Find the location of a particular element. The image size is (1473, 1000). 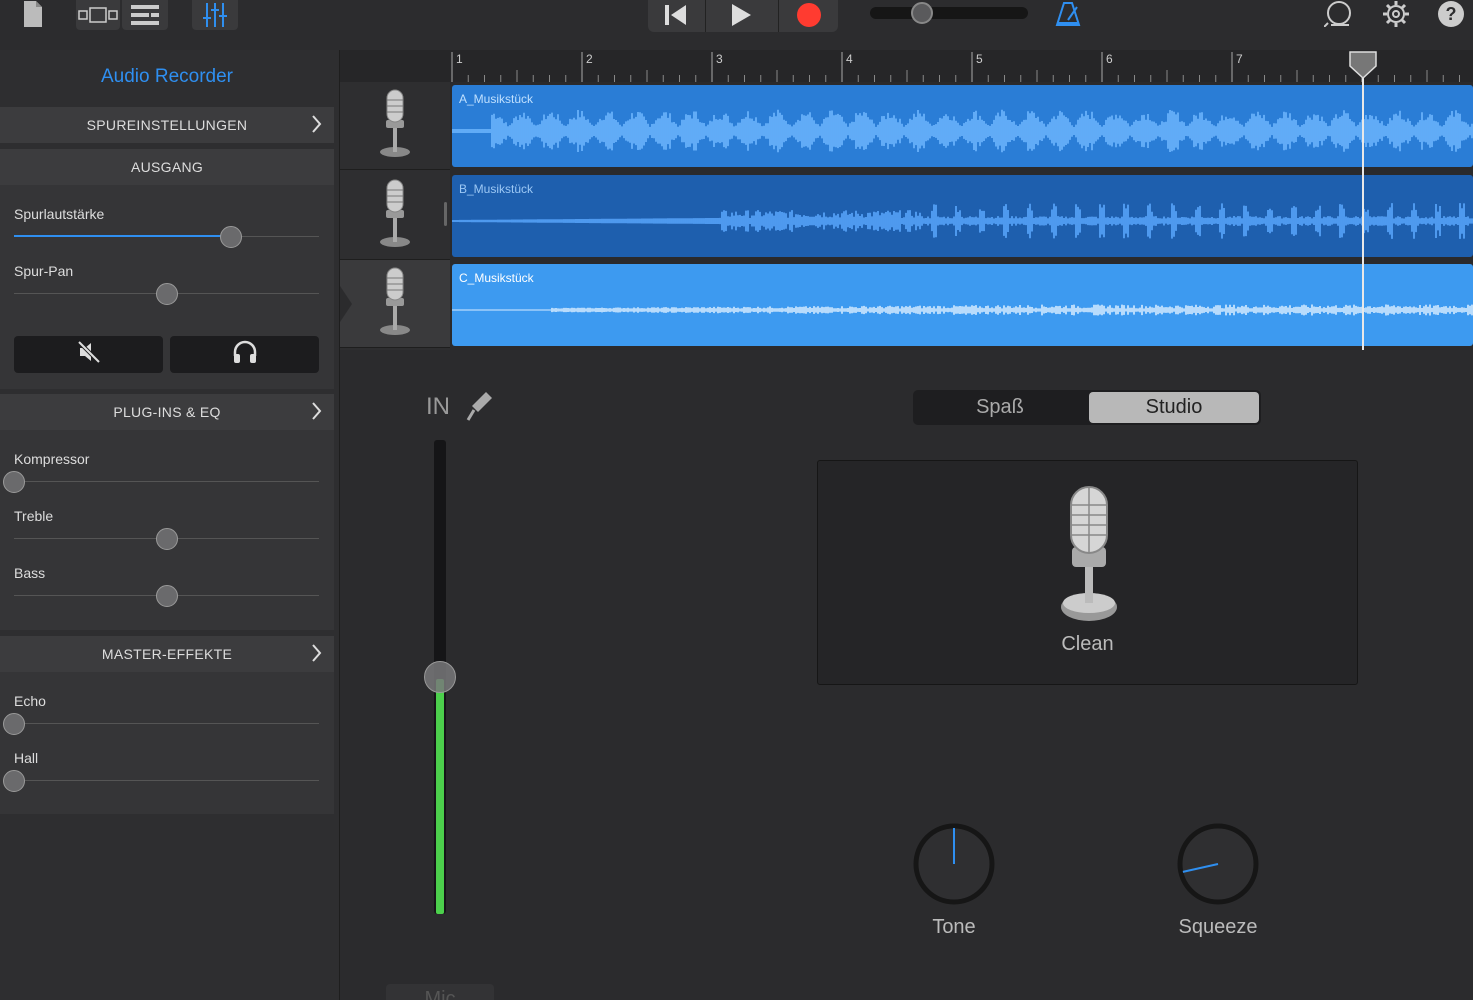

selected-track-indicator is located at coordinates (347, 304).